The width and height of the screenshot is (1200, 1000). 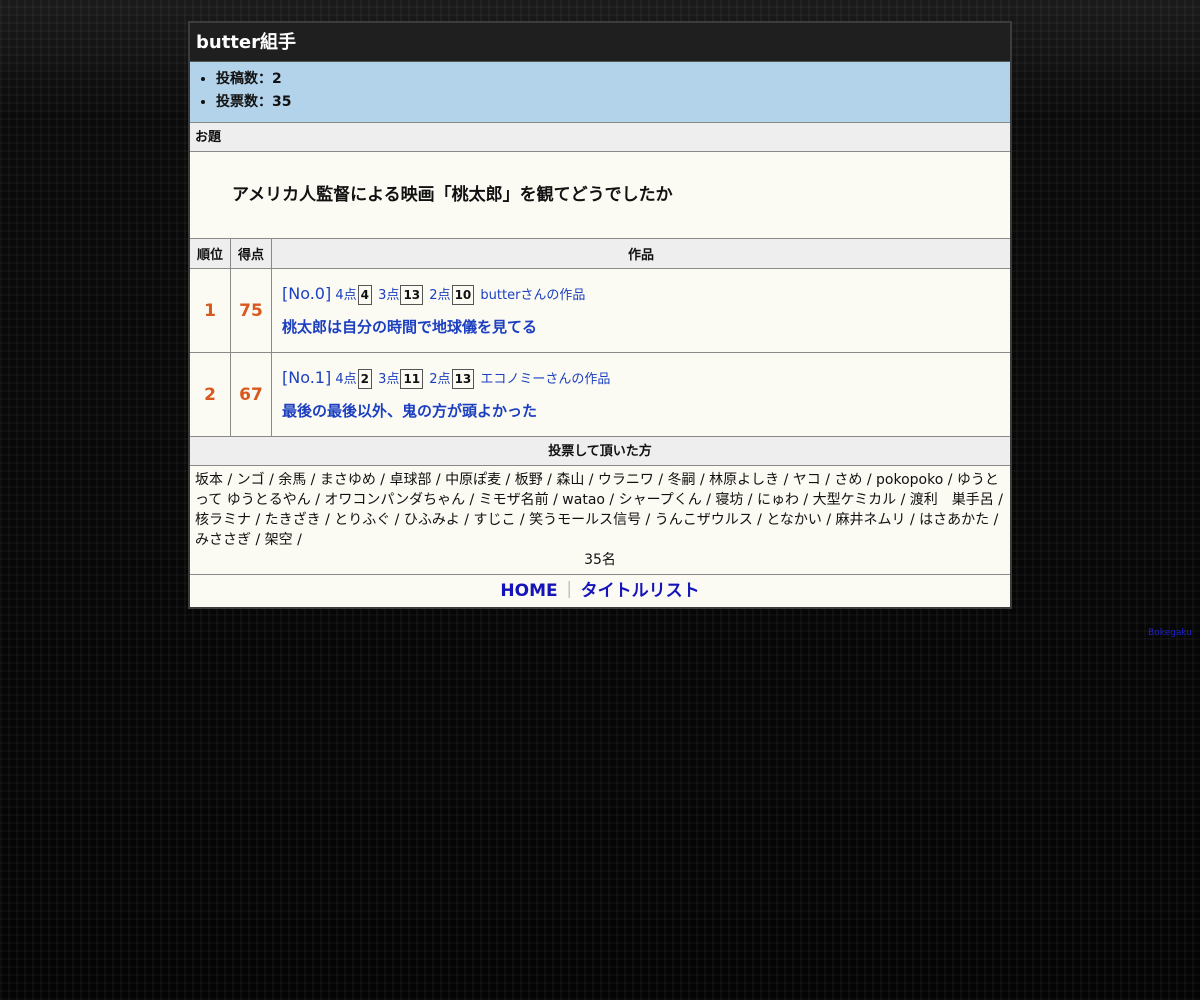 What do you see at coordinates (412, 295) in the screenshot?
I see `points-3-count: 13` at bounding box center [412, 295].